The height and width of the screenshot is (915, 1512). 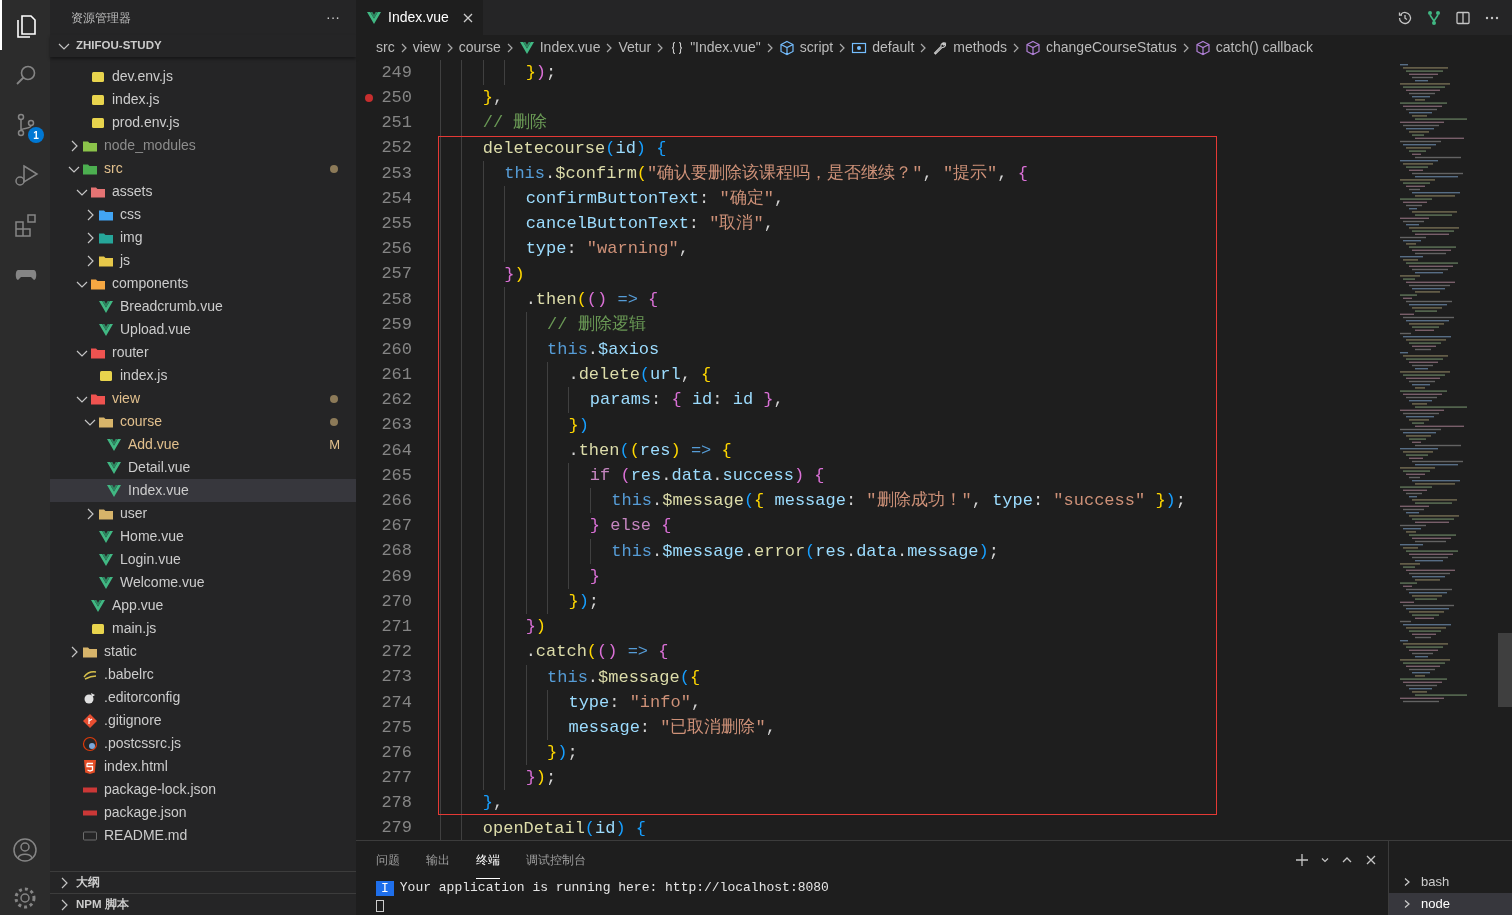 I want to click on more-actions-button: ···, so click(x=333, y=17).